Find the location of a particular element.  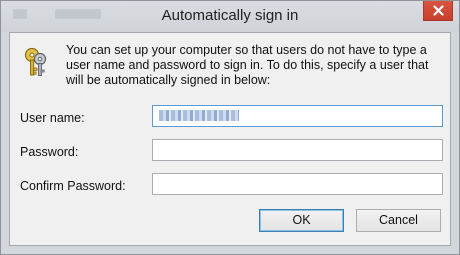

user-name-field-wrap is located at coordinates (297, 116).